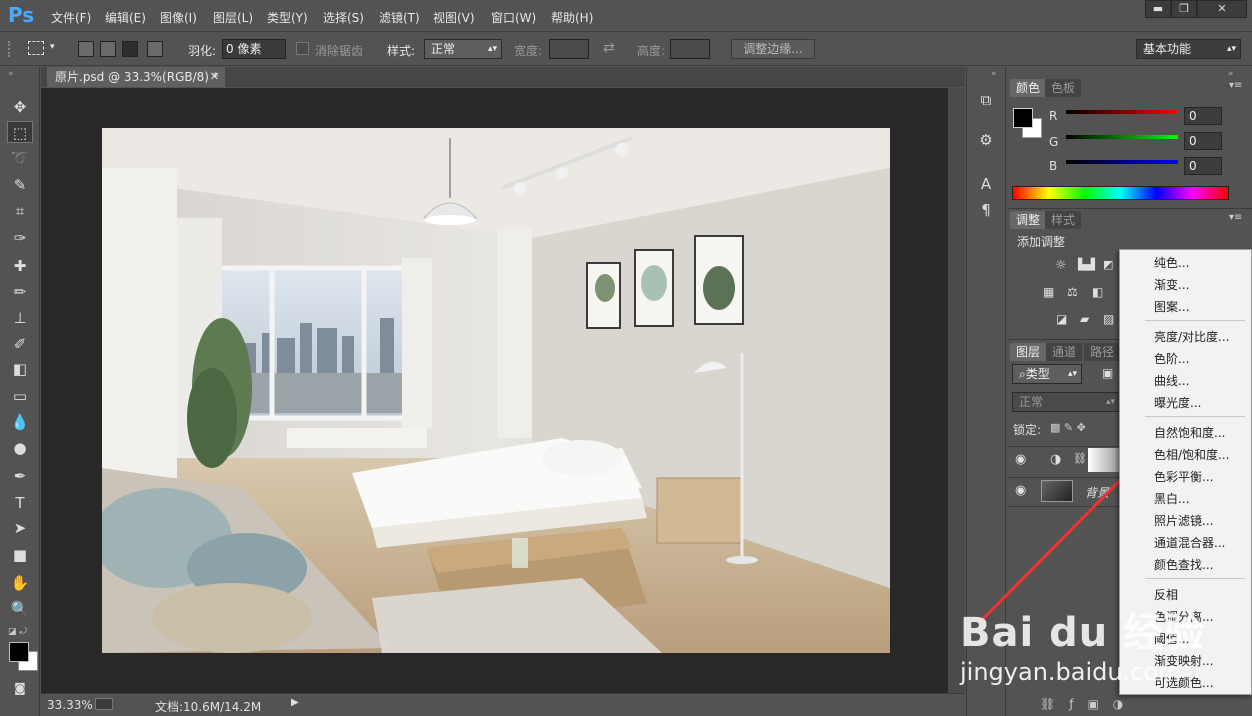 This screenshot has height=716, width=1252. I want to click on menu-image: 图像(I), so click(178, 17).